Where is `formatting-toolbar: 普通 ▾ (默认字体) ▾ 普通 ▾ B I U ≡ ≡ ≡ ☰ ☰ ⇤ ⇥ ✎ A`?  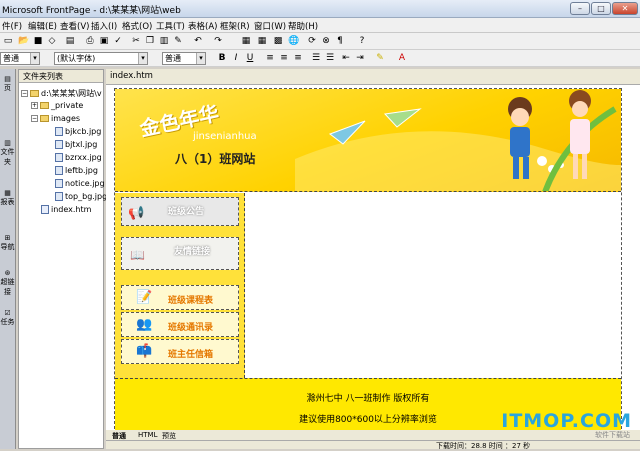
formatting-toolbar: 普通 ▾ (默认字体) ▾ 普通 ▾ B I U ≡ ≡ ≡ ☰ ☰ ⇤ ⇥ ✎ A is located at coordinates (320, 58).